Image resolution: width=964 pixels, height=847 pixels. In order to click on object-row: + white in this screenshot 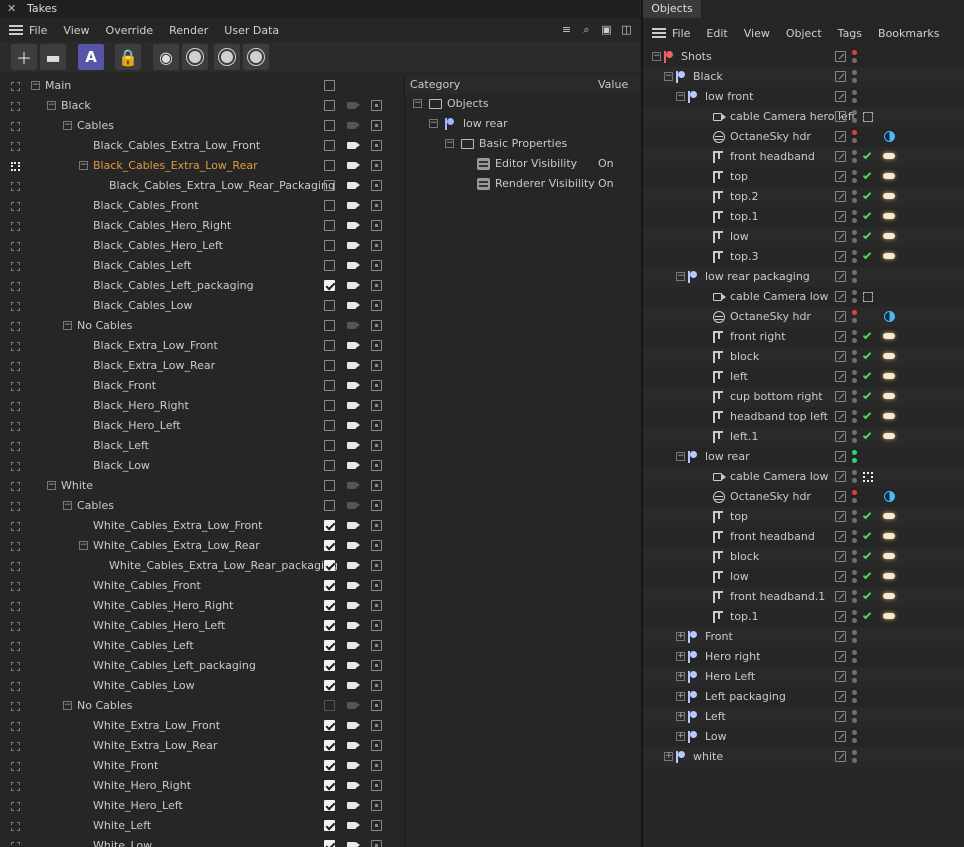, I will do `click(803, 757)`.